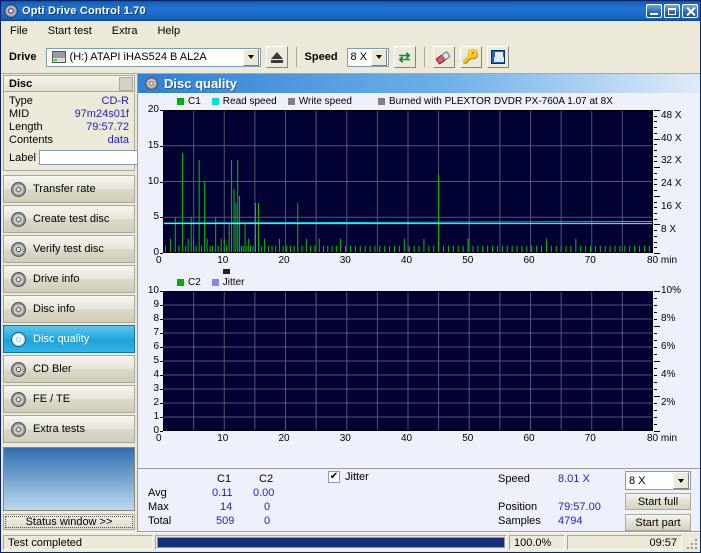 The height and width of the screenshot is (553, 701). Describe the element at coordinates (19, 31) in the screenshot. I see `menu-file: File` at that location.